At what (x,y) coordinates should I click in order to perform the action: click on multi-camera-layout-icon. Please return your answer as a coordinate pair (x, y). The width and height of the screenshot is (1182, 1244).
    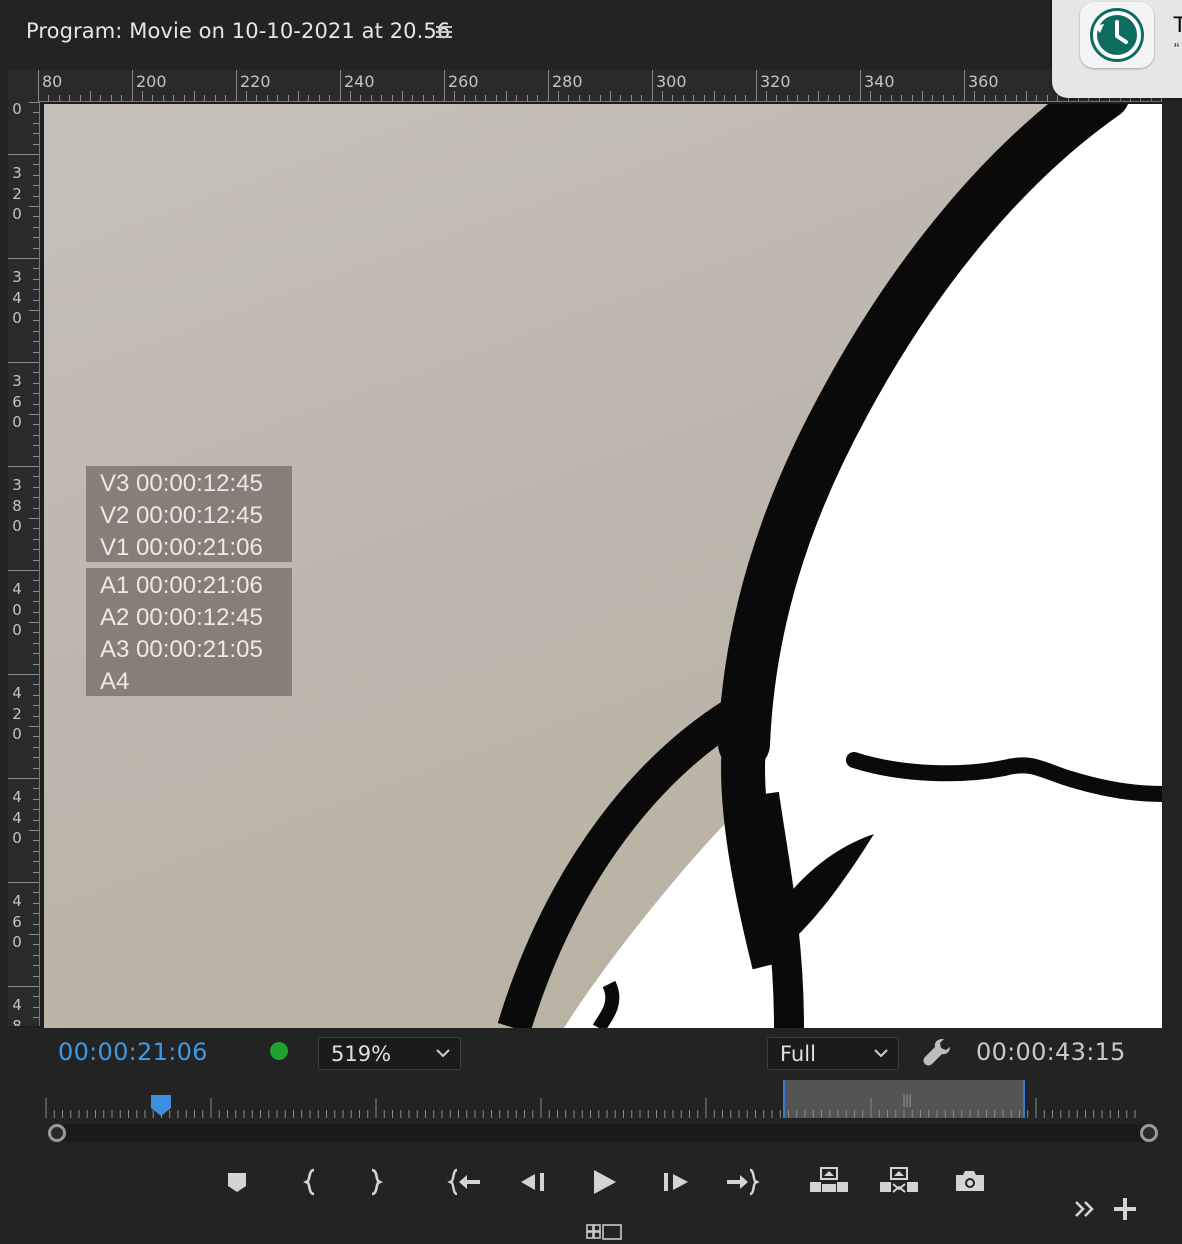
    Looking at the image, I should click on (604, 1232).